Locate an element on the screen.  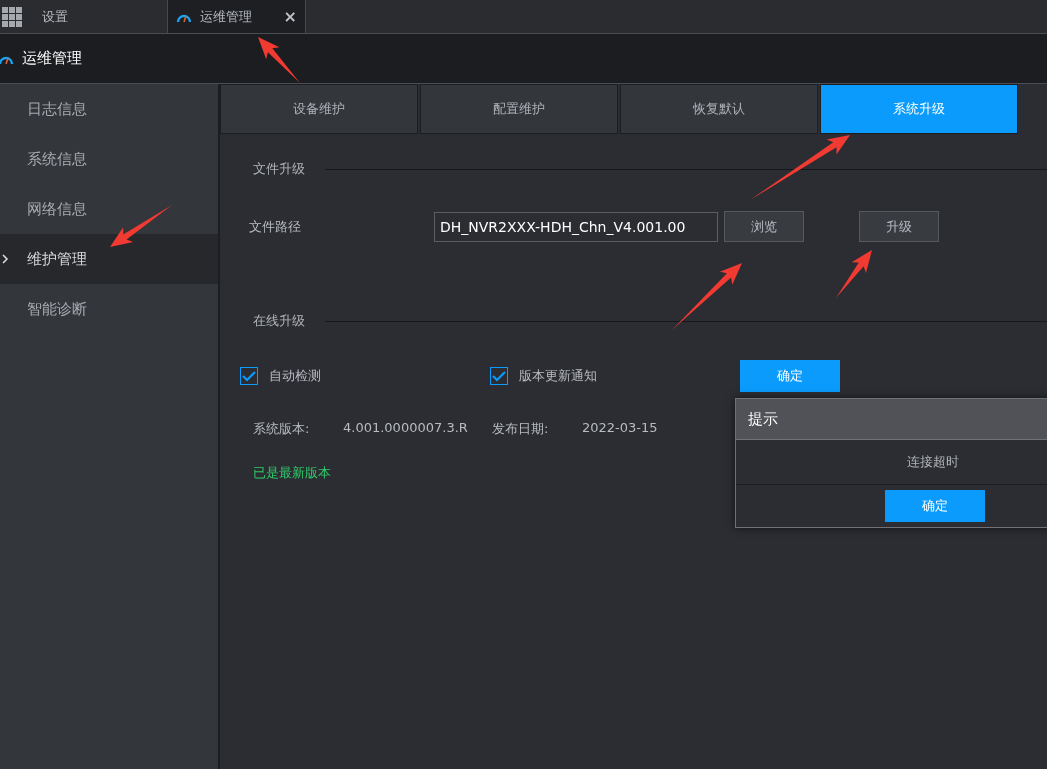
window-tab: 运维管理 × is located at coordinates (237, 16).